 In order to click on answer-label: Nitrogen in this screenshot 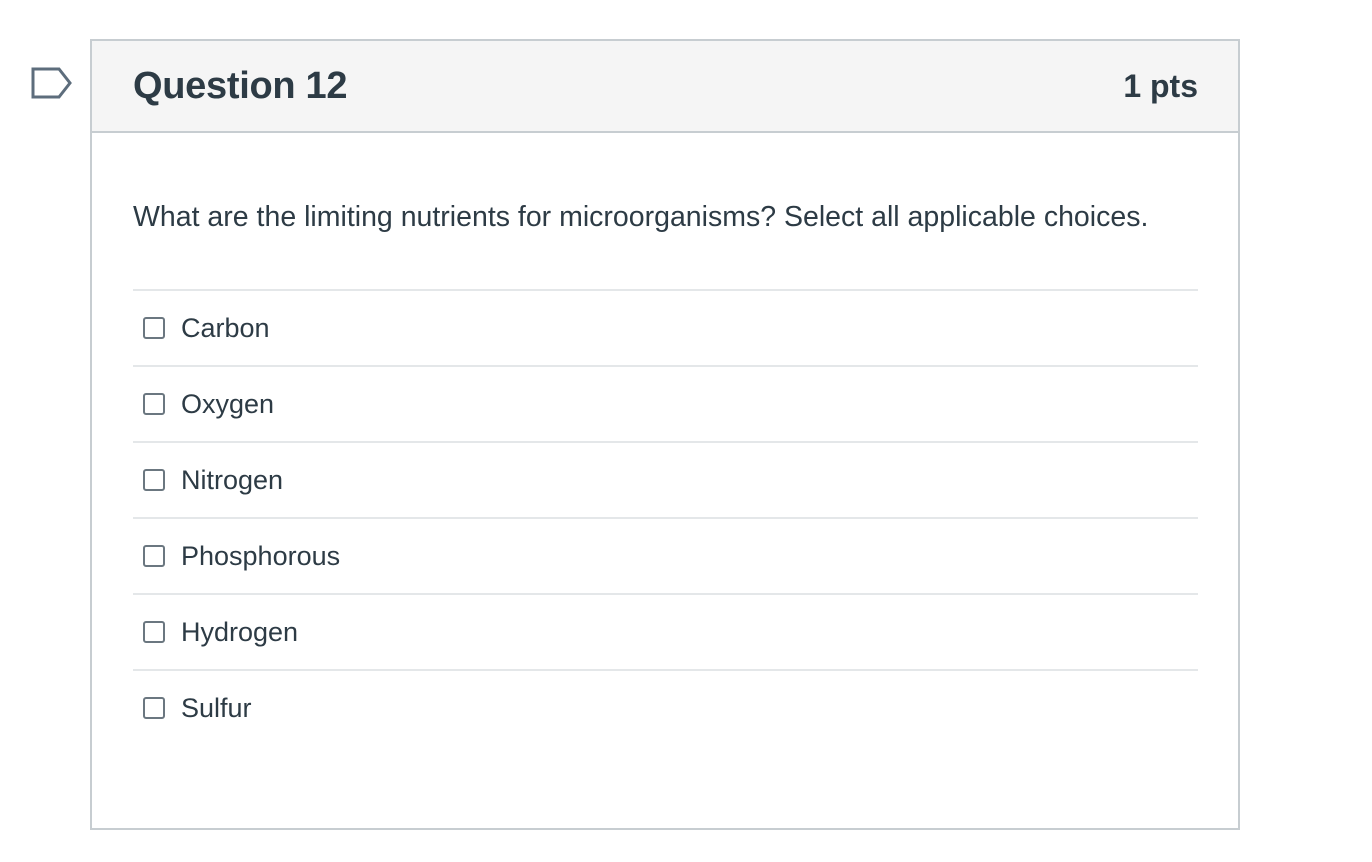, I will do `click(232, 479)`.